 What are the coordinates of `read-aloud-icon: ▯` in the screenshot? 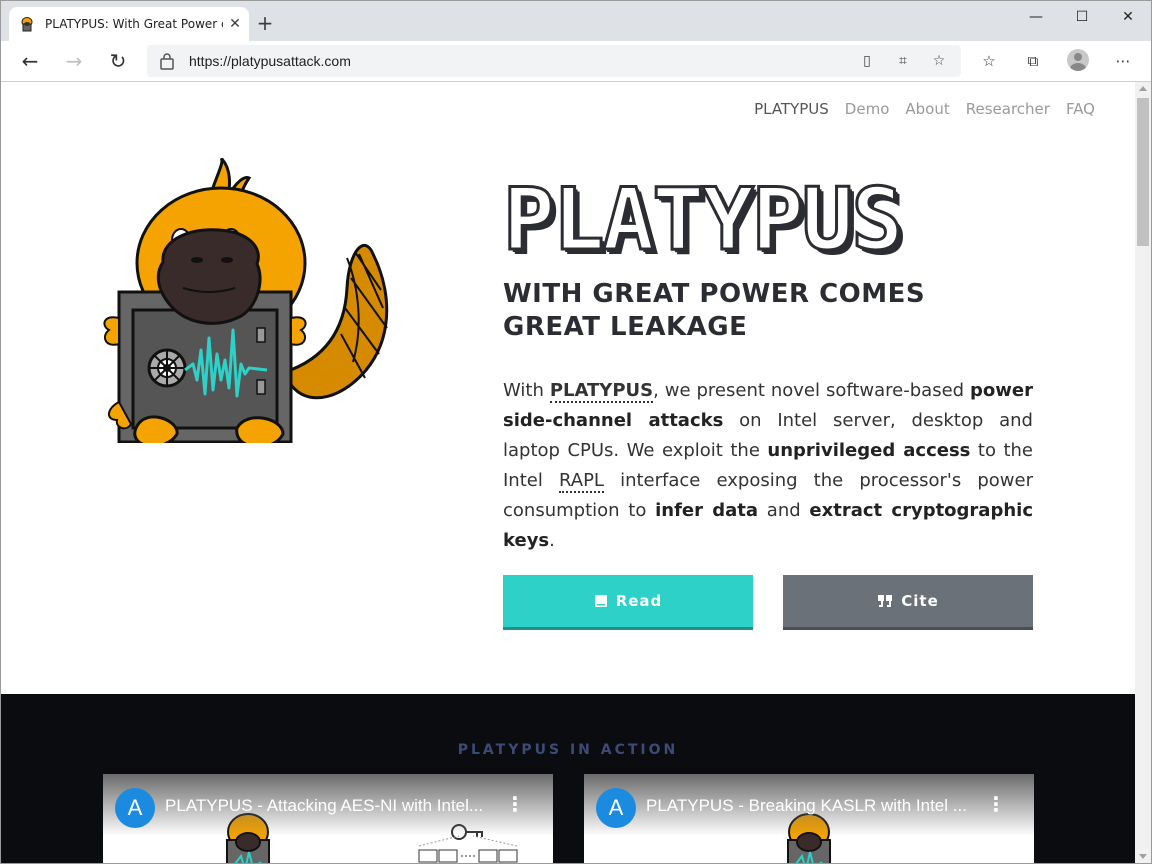 It's located at (867, 61).